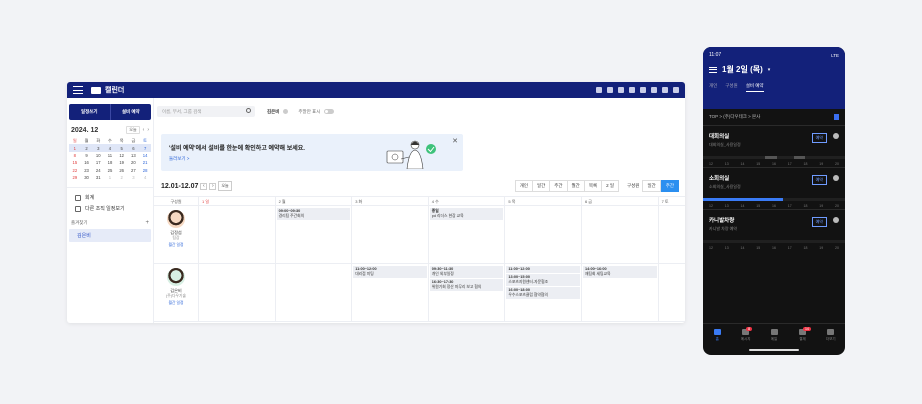 This screenshot has width=922, height=404. Describe the element at coordinates (774, 188) in the screenshot. I see `room-item: 소회의실 소회의실_사용일정 예약 12 13 14 15 16 17 18 19 20` at that location.